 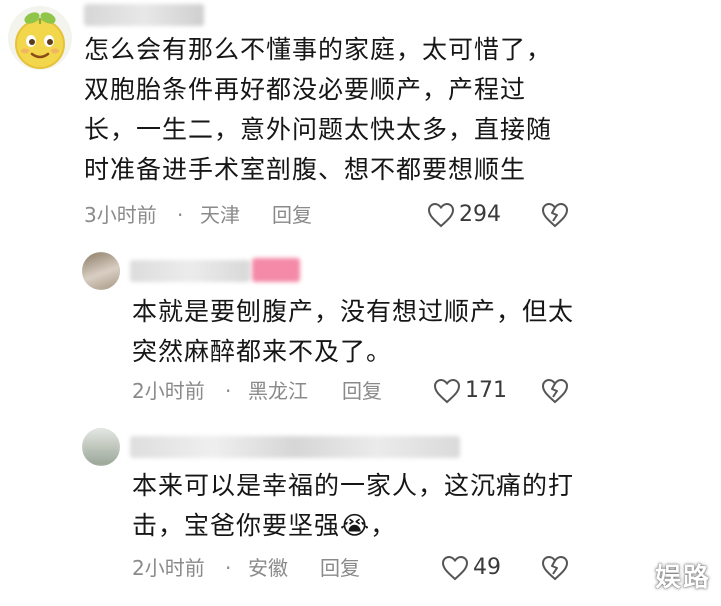 What do you see at coordinates (120, 215) in the screenshot?
I see `timestamp: 3小时前` at bounding box center [120, 215].